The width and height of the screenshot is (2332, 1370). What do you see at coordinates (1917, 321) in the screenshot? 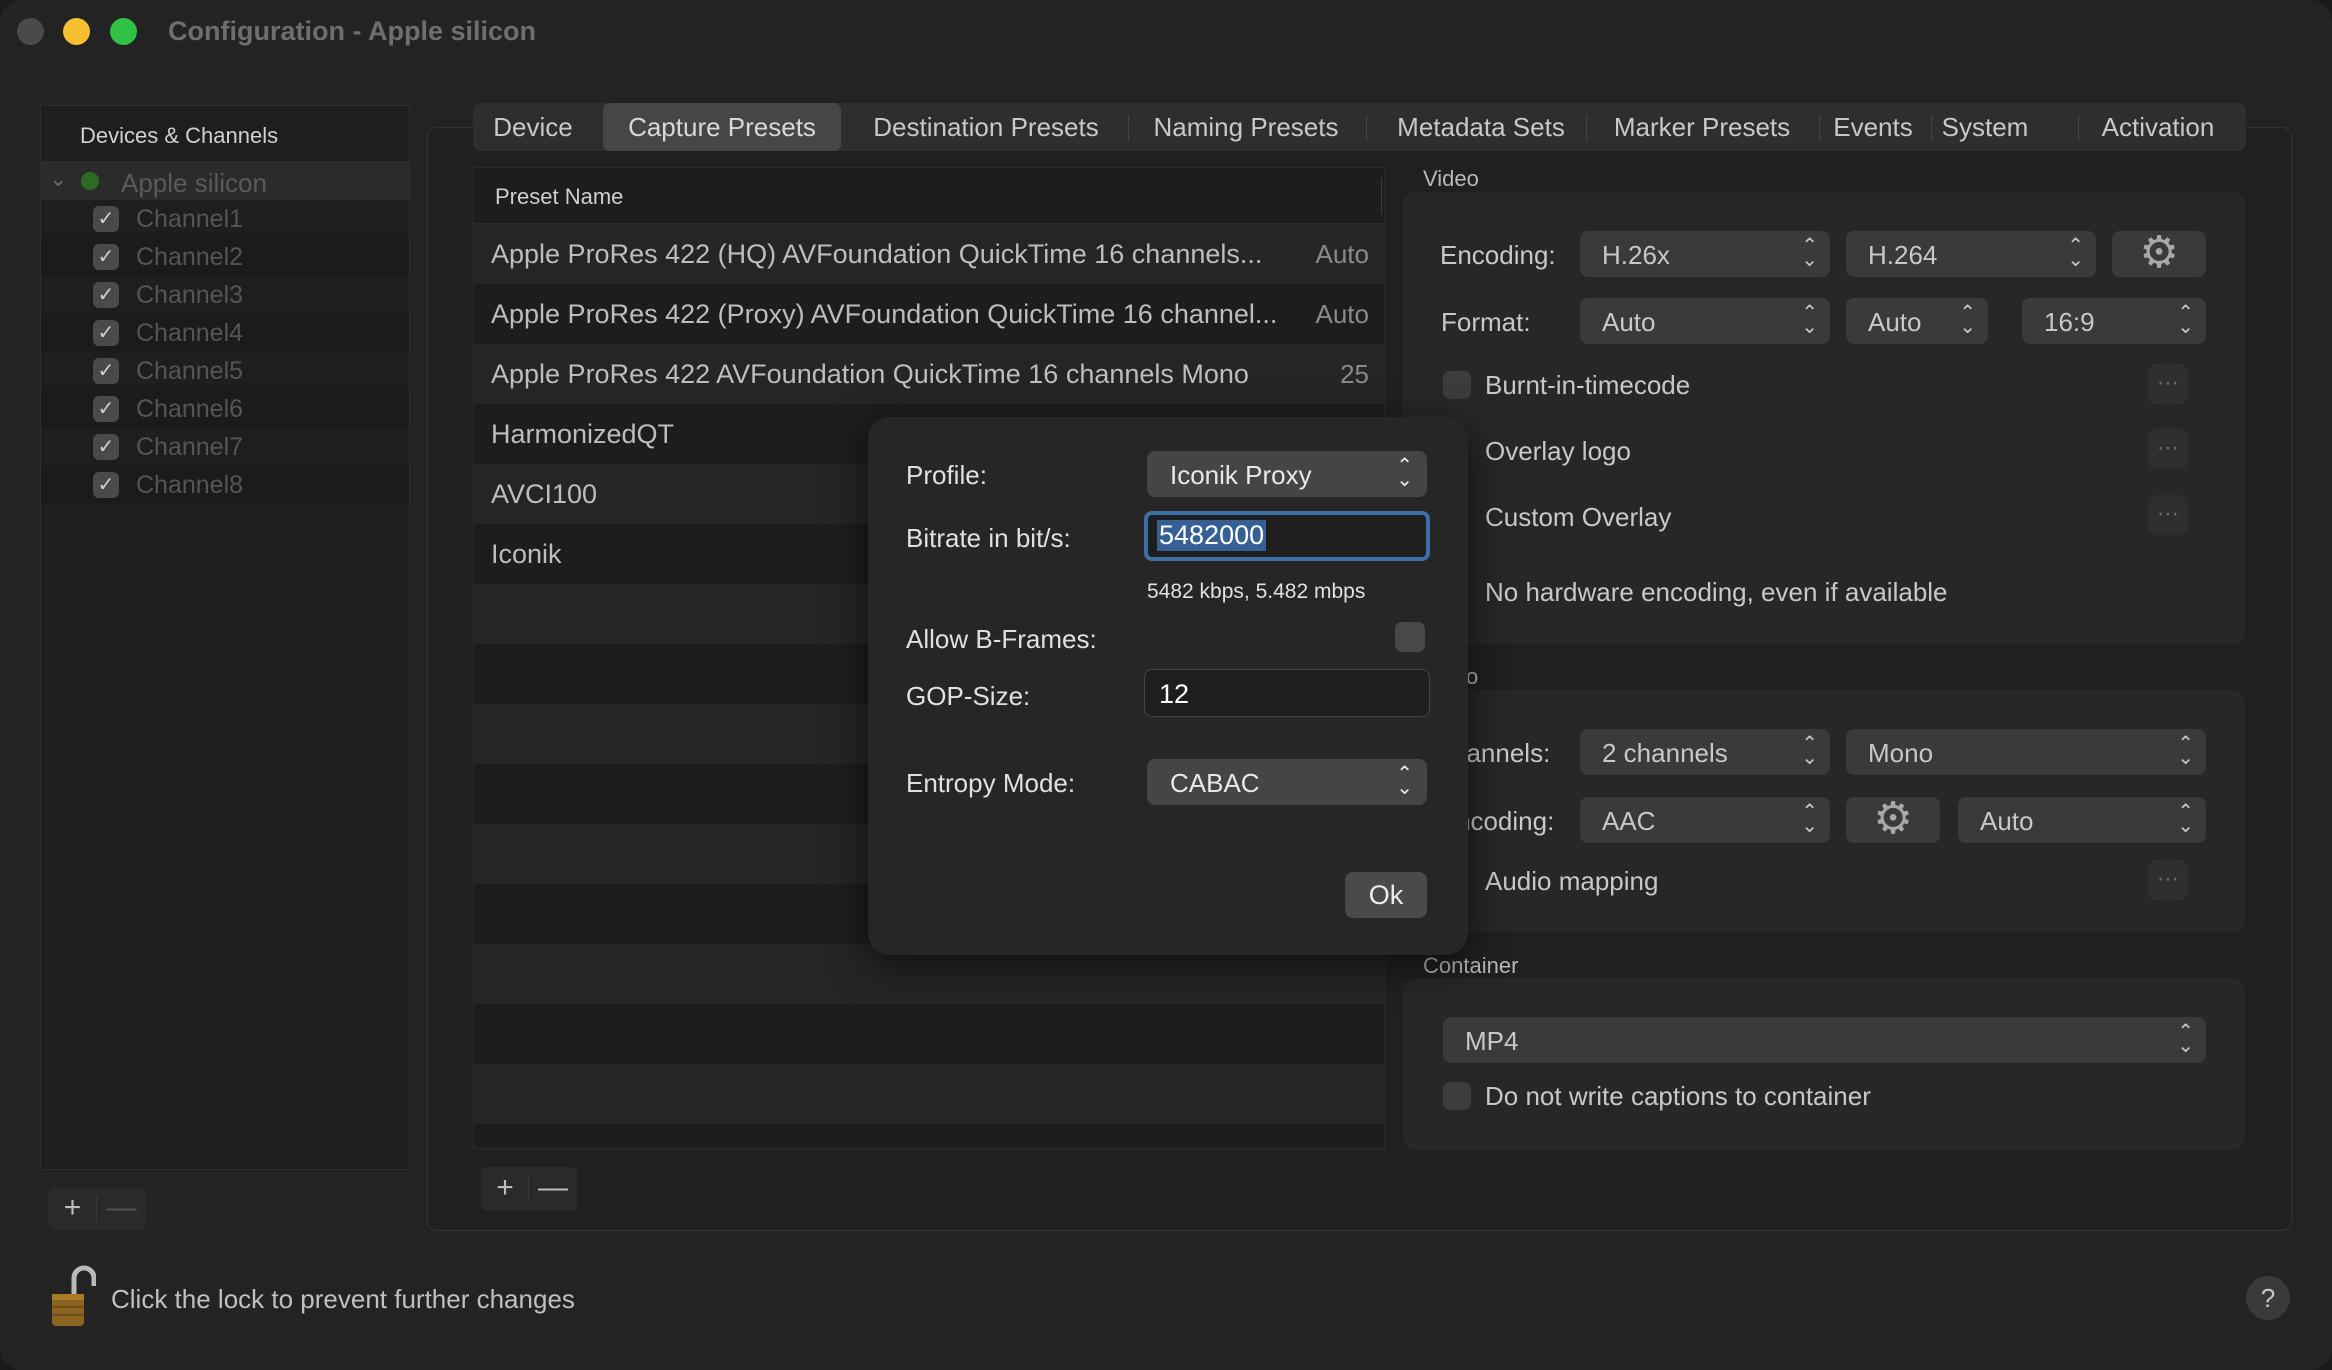
I see `video-format-popup-2: Auto ⌃ ⌄` at bounding box center [1917, 321].